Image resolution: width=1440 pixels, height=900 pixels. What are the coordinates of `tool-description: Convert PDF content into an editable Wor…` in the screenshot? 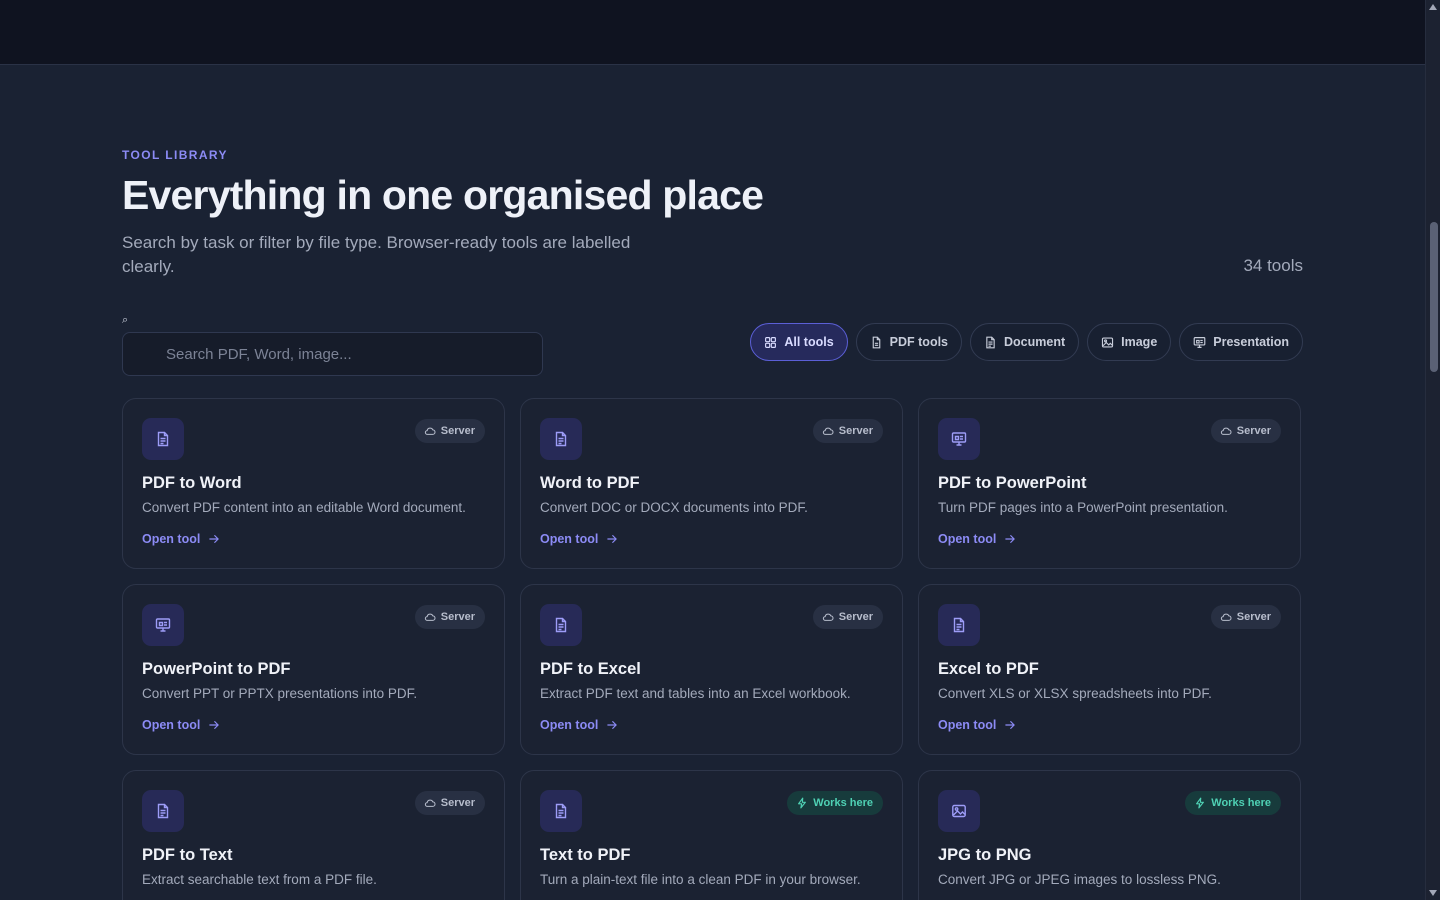 It's located at (304, 507).